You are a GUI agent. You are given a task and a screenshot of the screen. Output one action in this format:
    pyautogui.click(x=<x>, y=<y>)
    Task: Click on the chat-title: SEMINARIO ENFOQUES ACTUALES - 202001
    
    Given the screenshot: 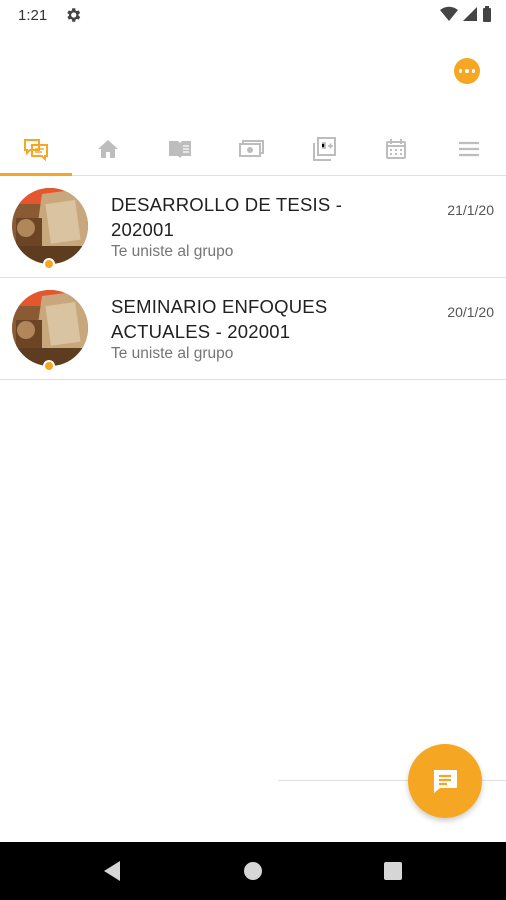 What is the action you would take?
    pyautogui.click(x=219, y=319)
    